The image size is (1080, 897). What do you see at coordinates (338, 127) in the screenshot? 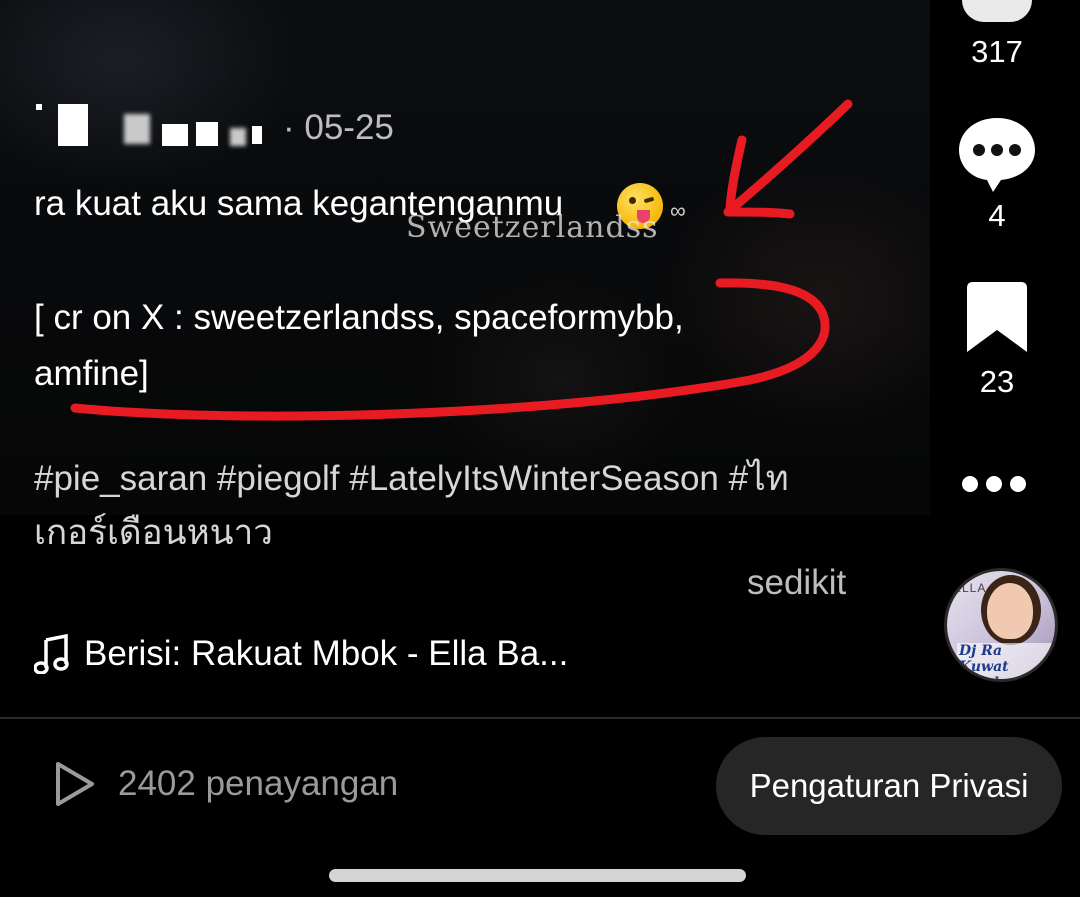
I see `post-date: · 05-25` at bounding box center [338, 127].